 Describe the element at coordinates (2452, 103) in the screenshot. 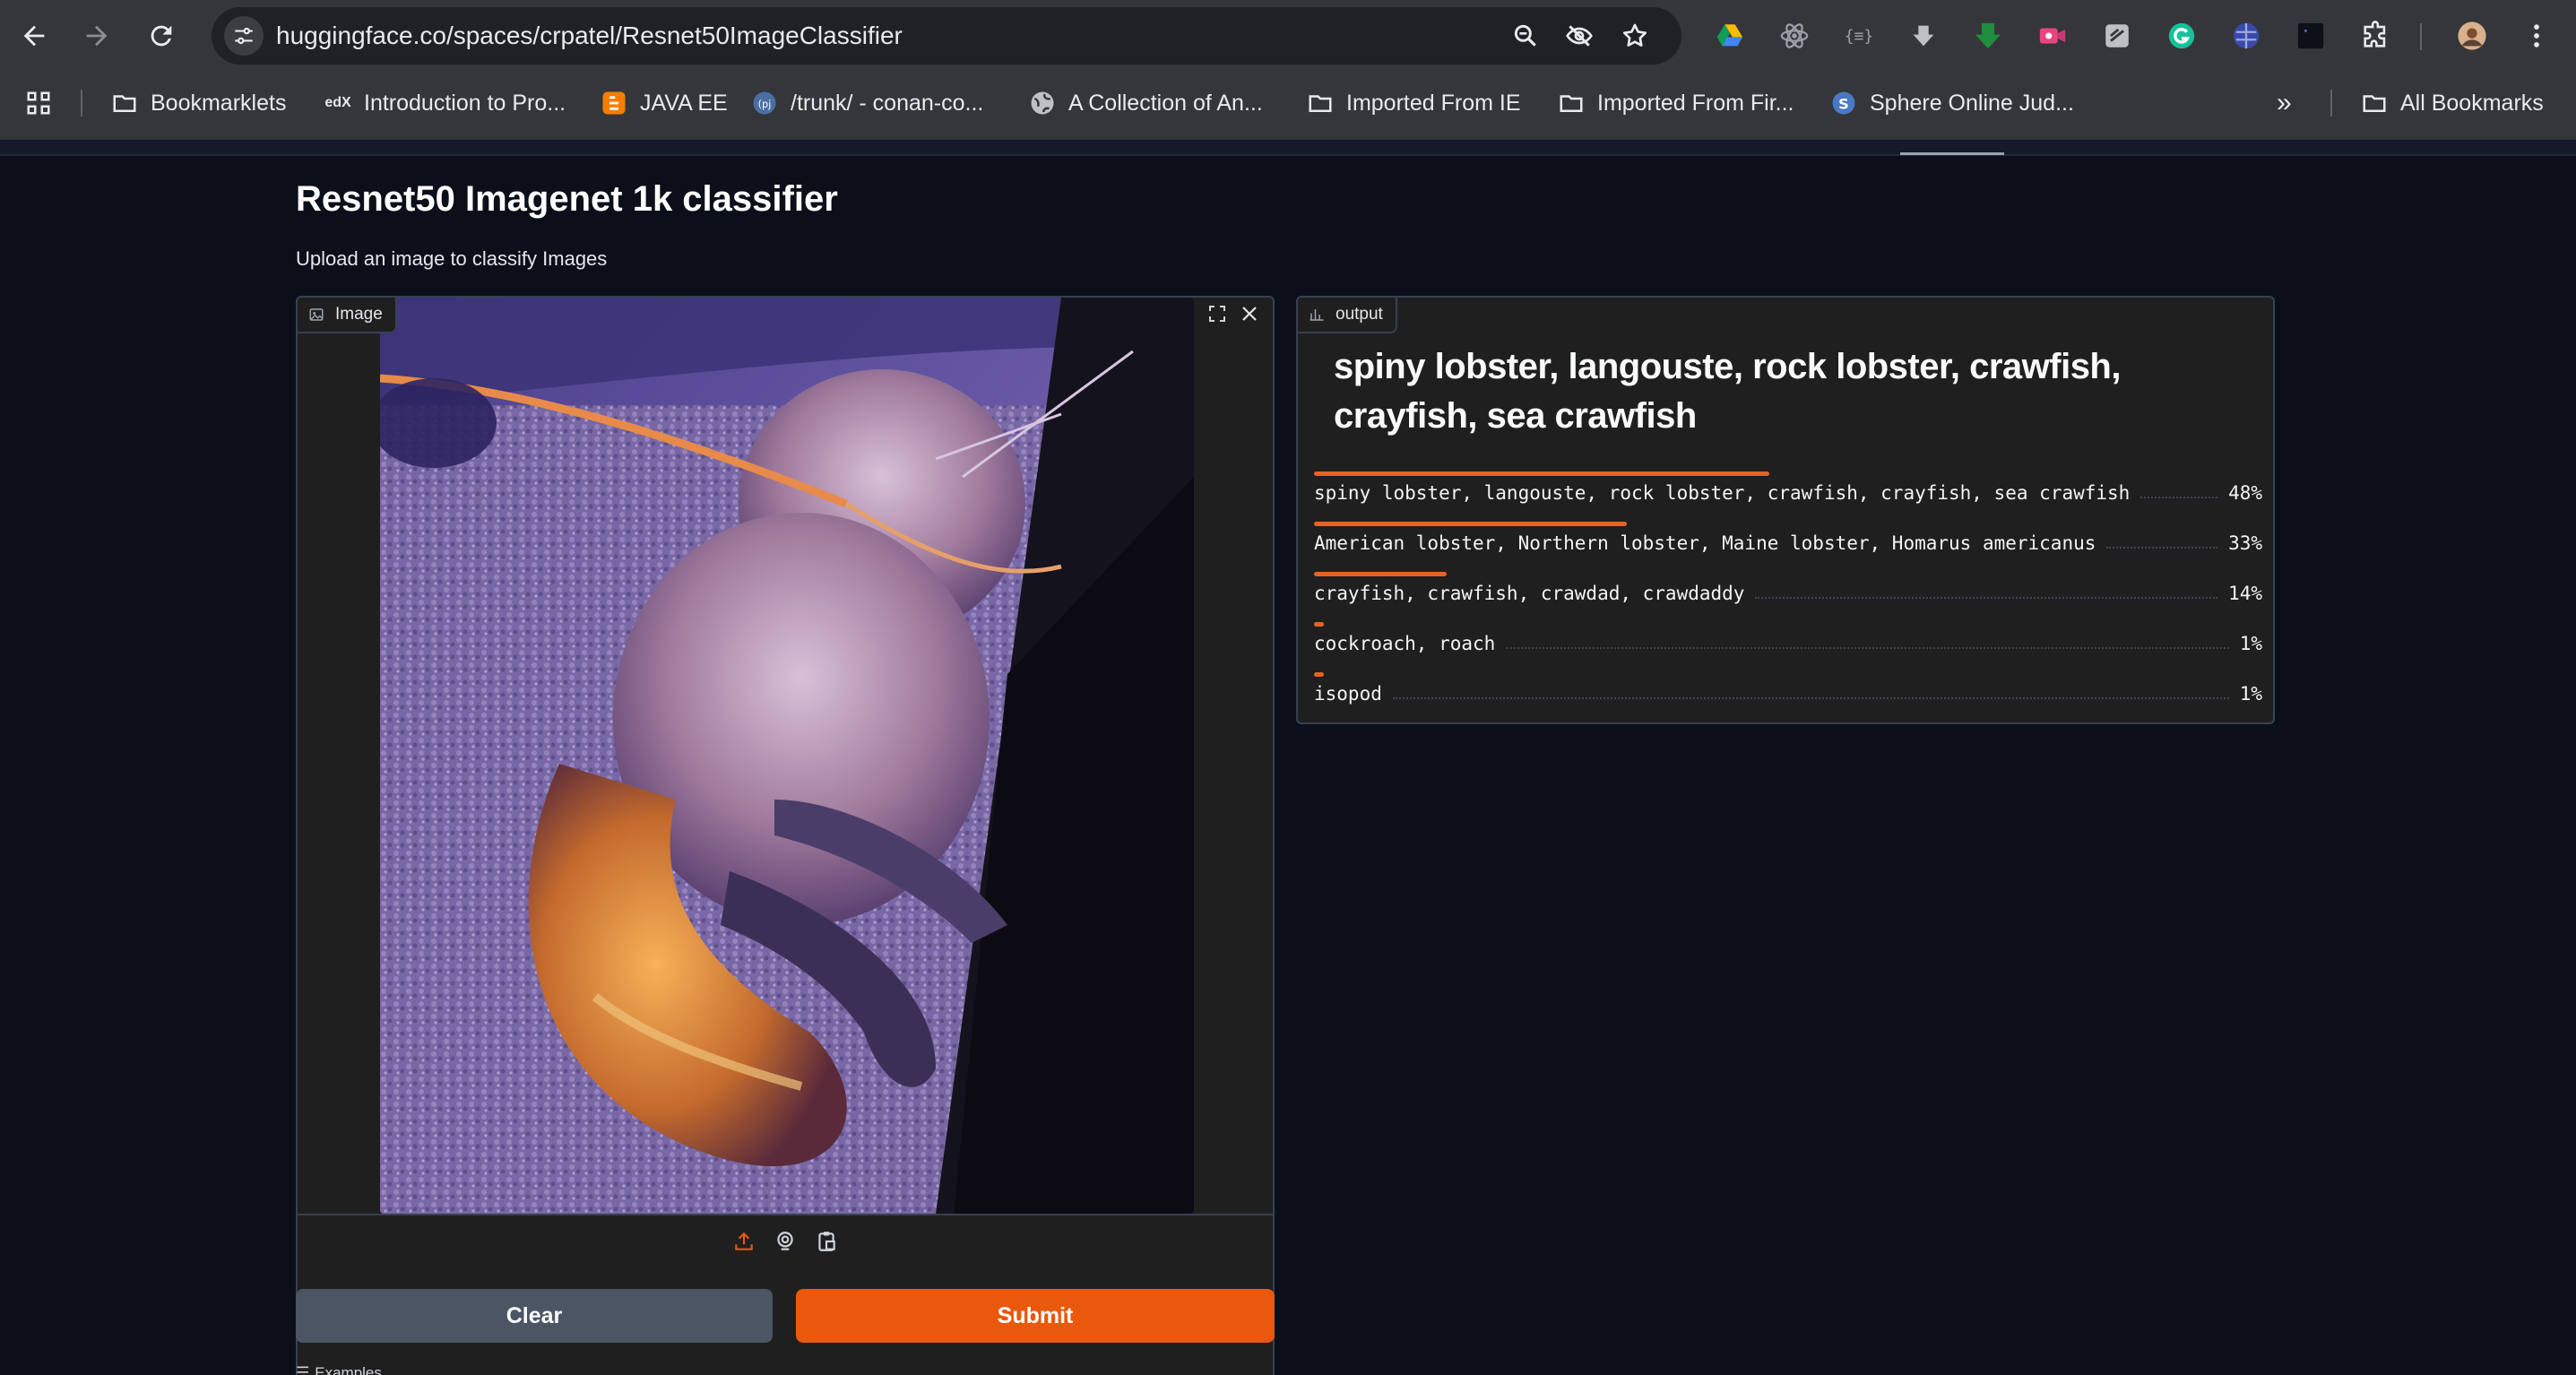

I see `all-bookmarks-button: All Bookmarks` at that location.